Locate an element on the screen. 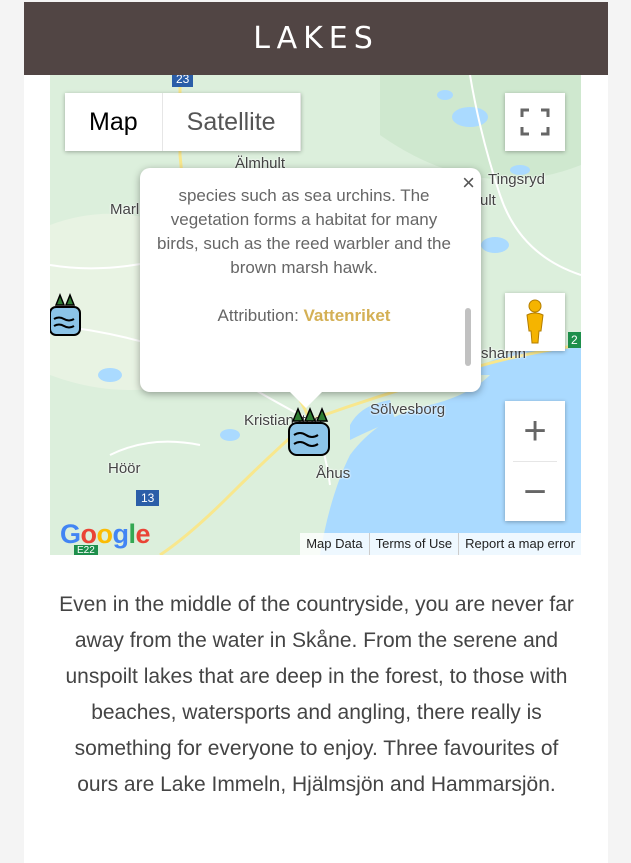  report-error-link: Report a map error is located at coordinates (519, 544).